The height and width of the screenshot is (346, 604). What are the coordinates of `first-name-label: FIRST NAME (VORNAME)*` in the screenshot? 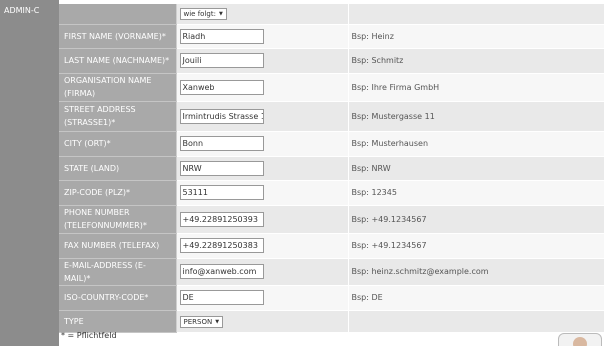 It's located at (118, 36).